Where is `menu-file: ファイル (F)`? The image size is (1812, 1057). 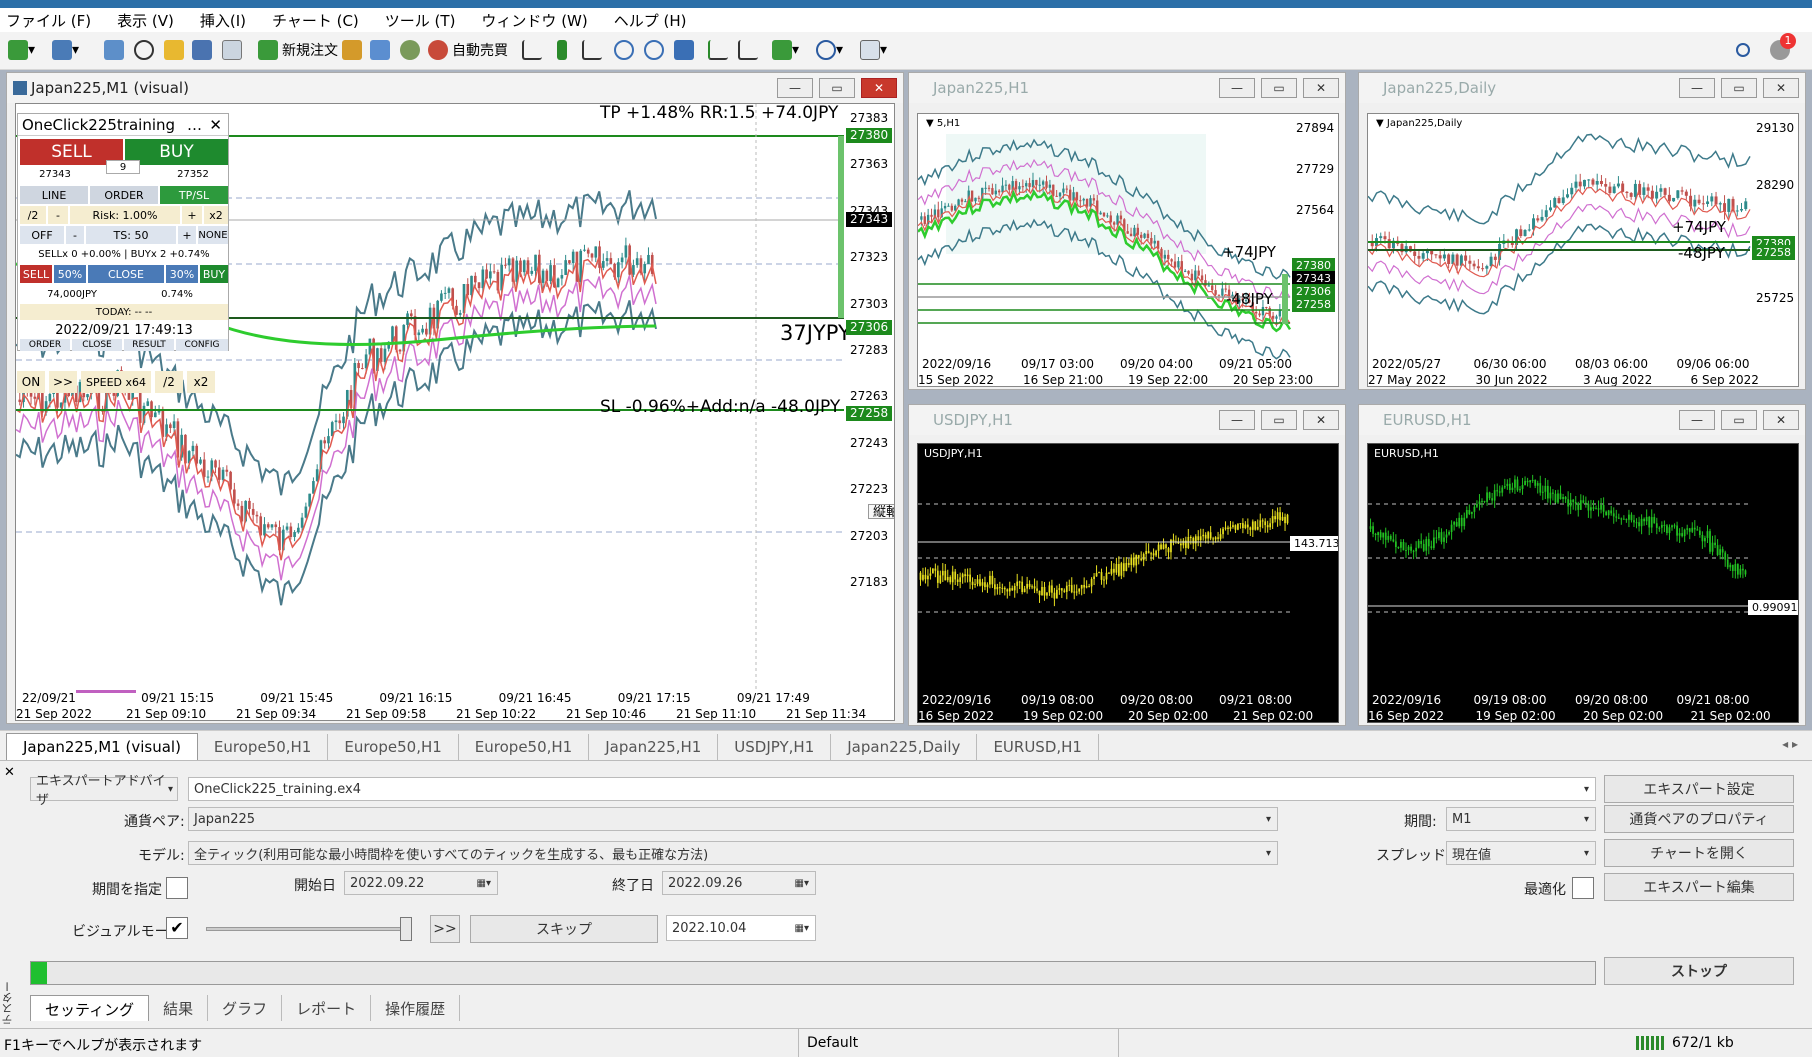 menu-file: ファイル (F) is located at coordinates (48, 20).